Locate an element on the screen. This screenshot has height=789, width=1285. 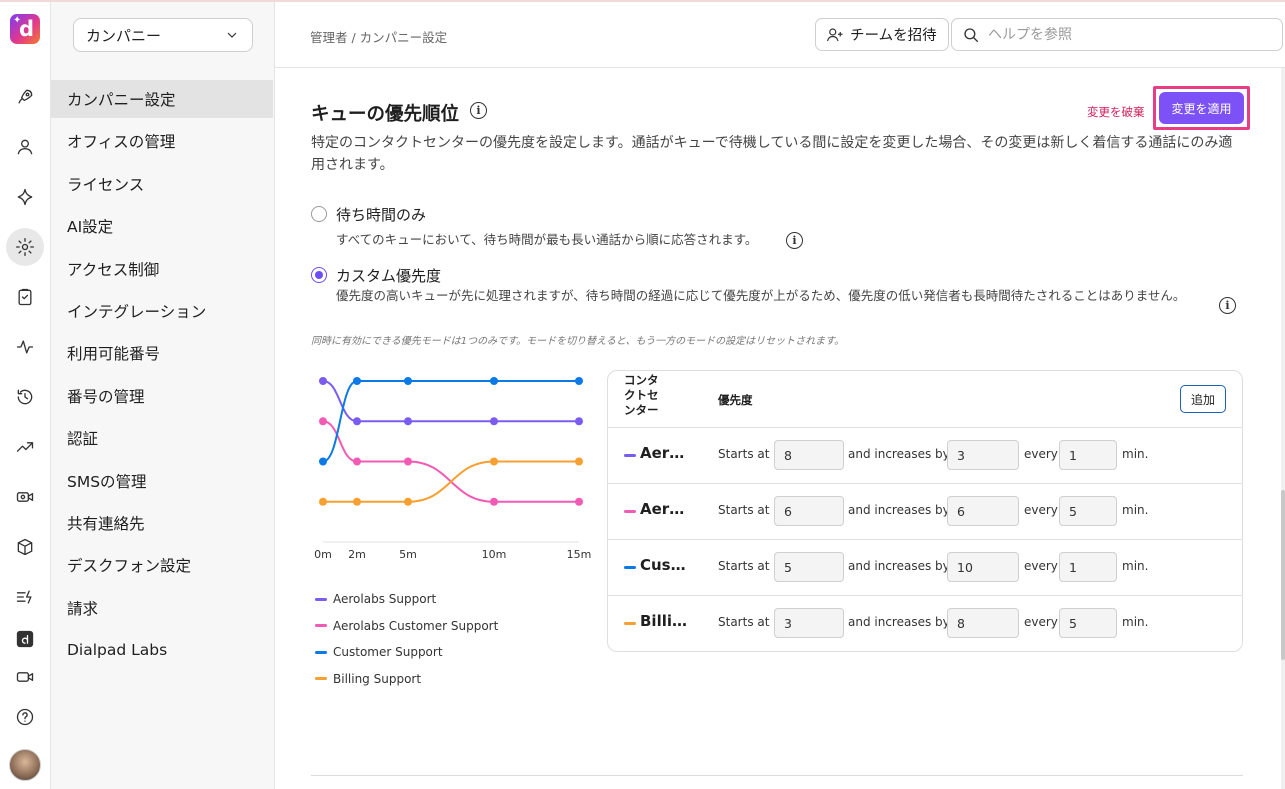
legend-item: Customer Support is located at coordinates (406, 652).